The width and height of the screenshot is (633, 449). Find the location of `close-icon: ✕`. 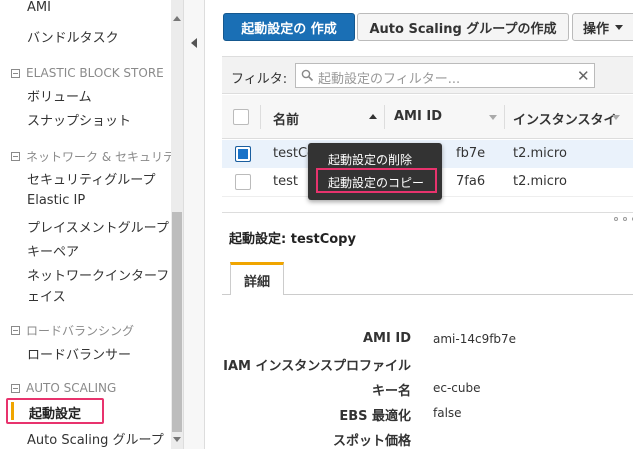

close-icon: ✕ is located at coordinates (583, 76).